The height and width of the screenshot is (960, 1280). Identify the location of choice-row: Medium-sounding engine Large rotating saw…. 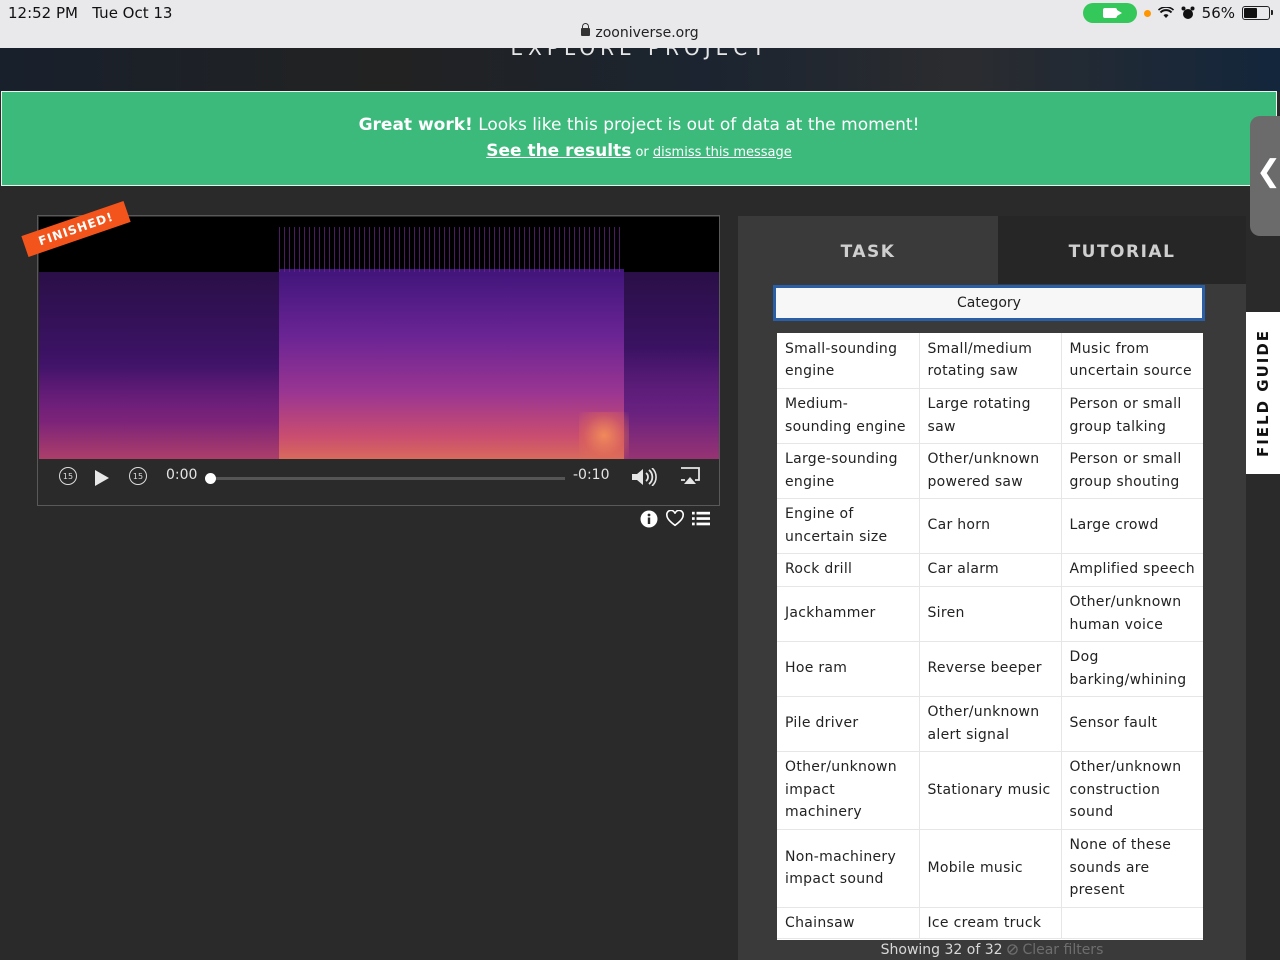
(990, 416).